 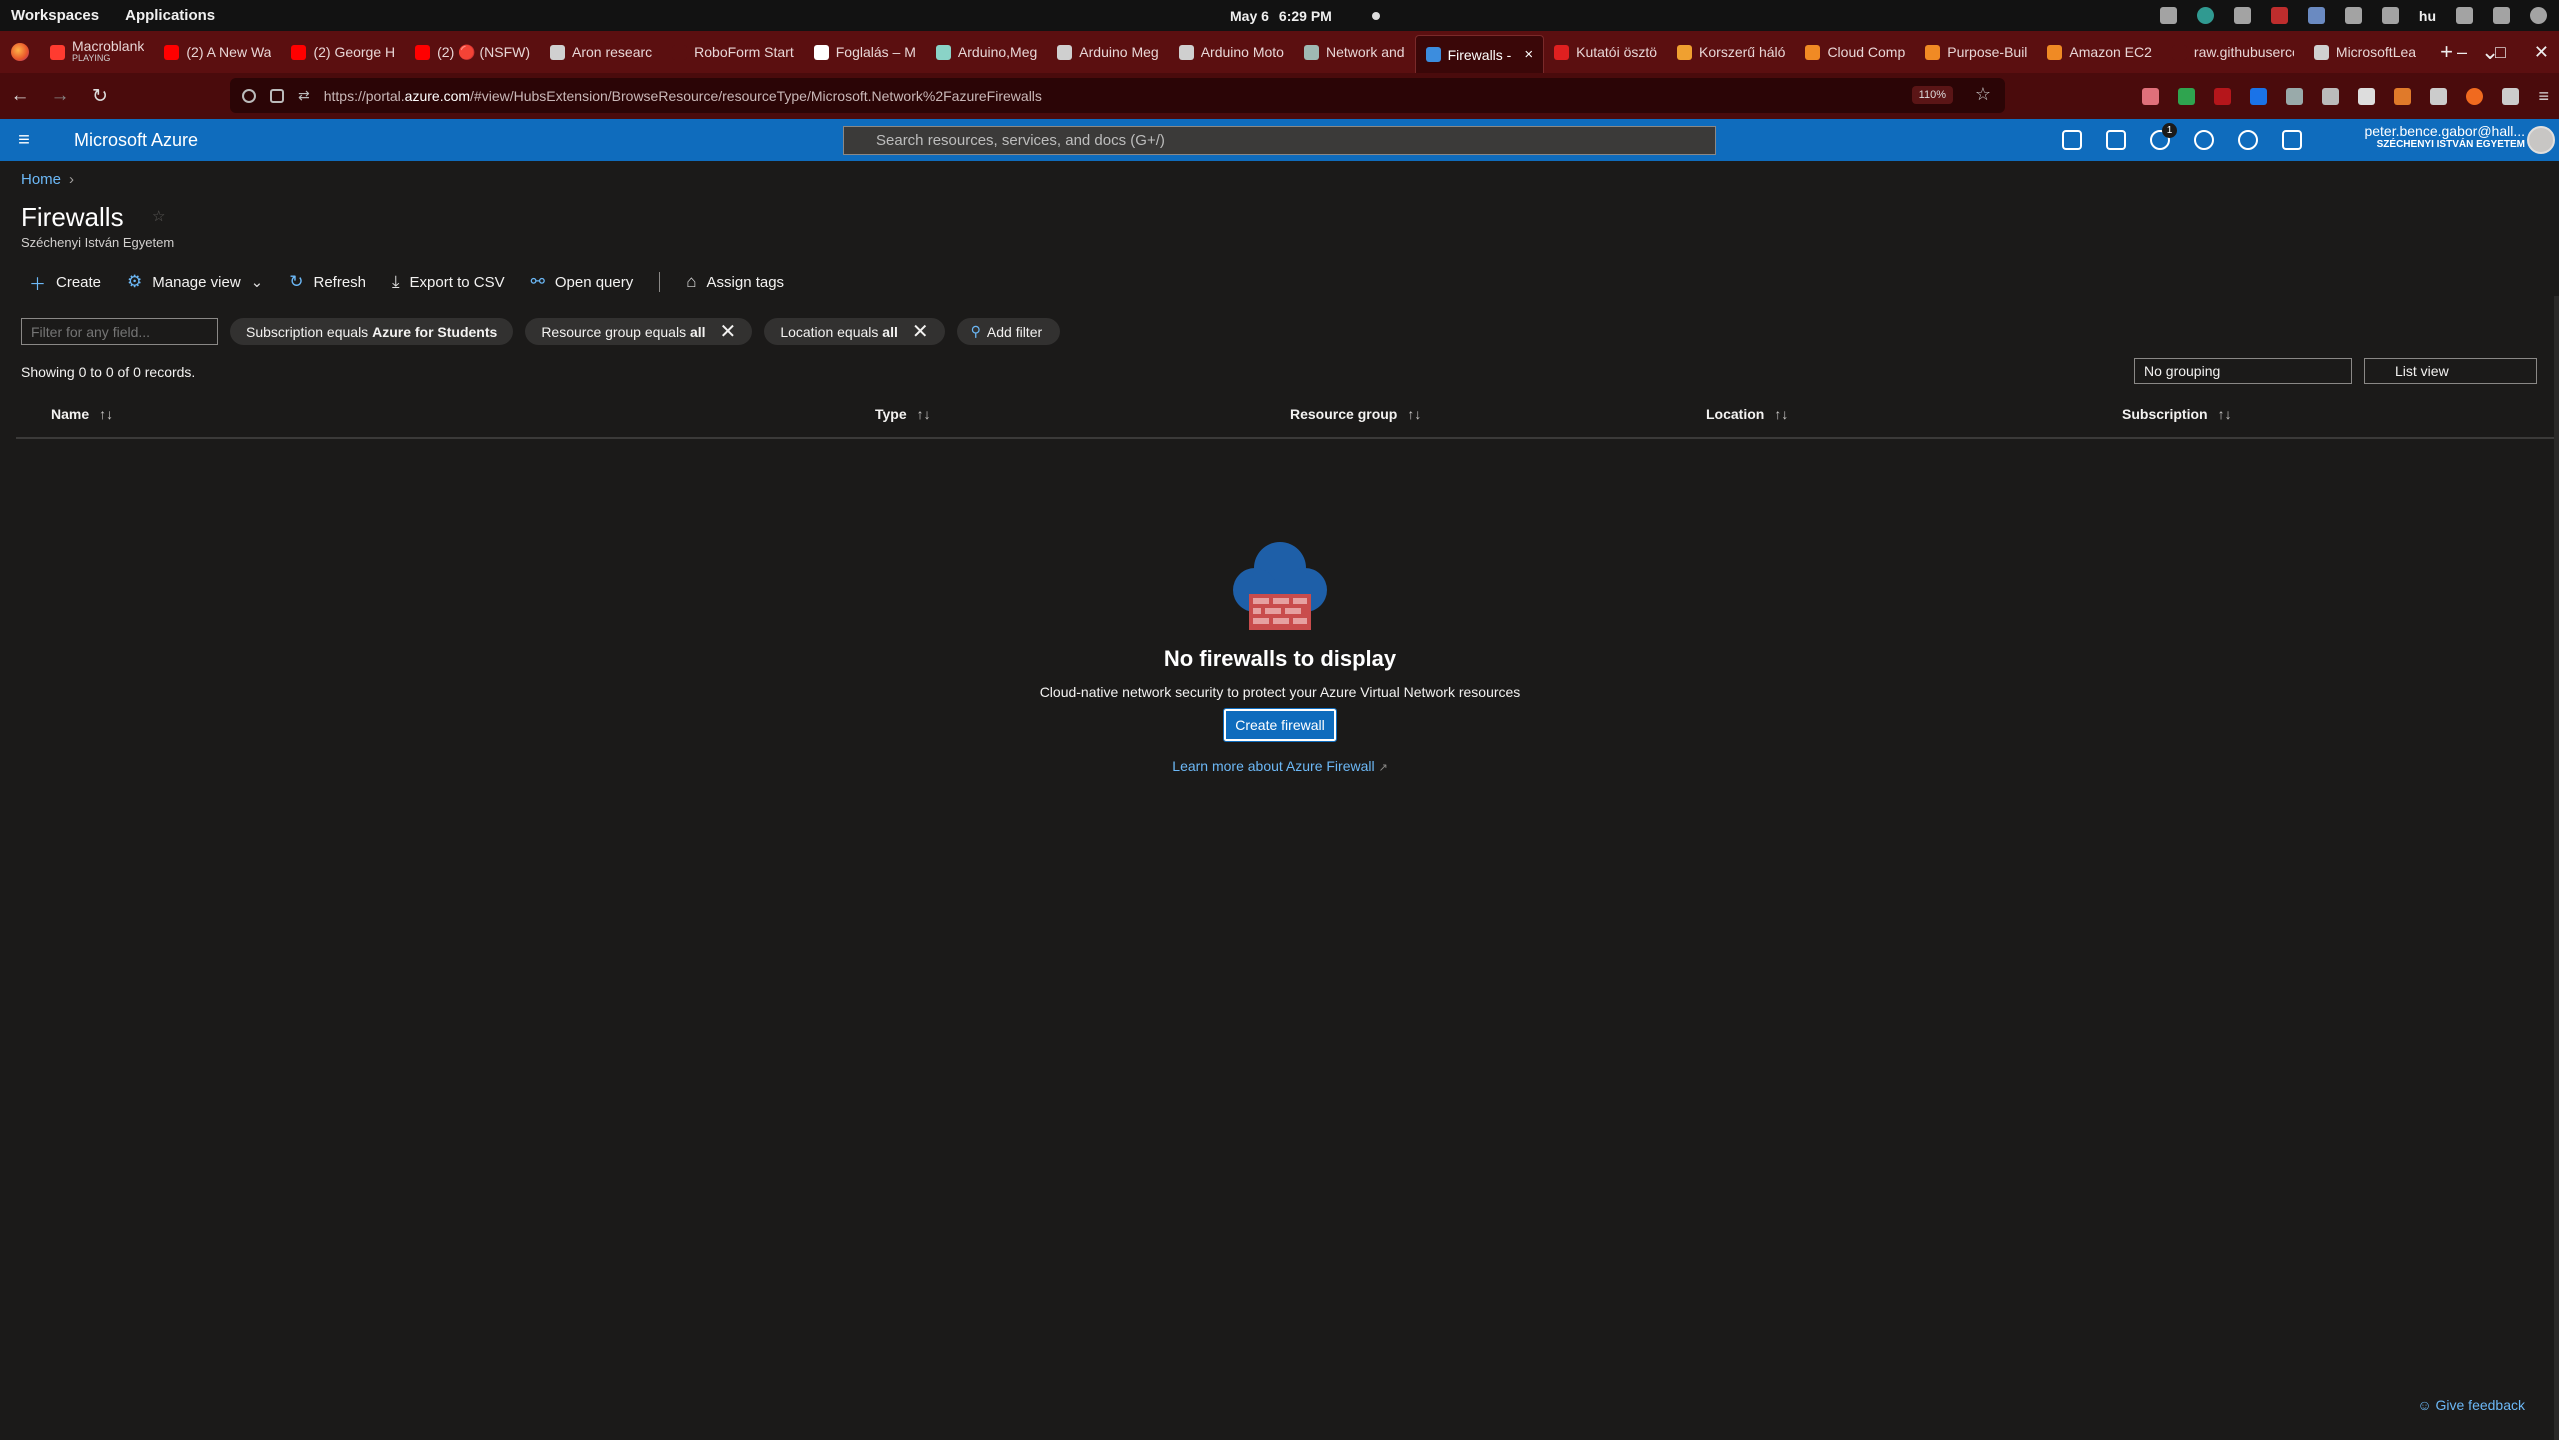 What do you see at coordinates (1855, 52) in the screenshot?
I see `browser-tab: Cloud Comp` at bounding box center [1855, 52].